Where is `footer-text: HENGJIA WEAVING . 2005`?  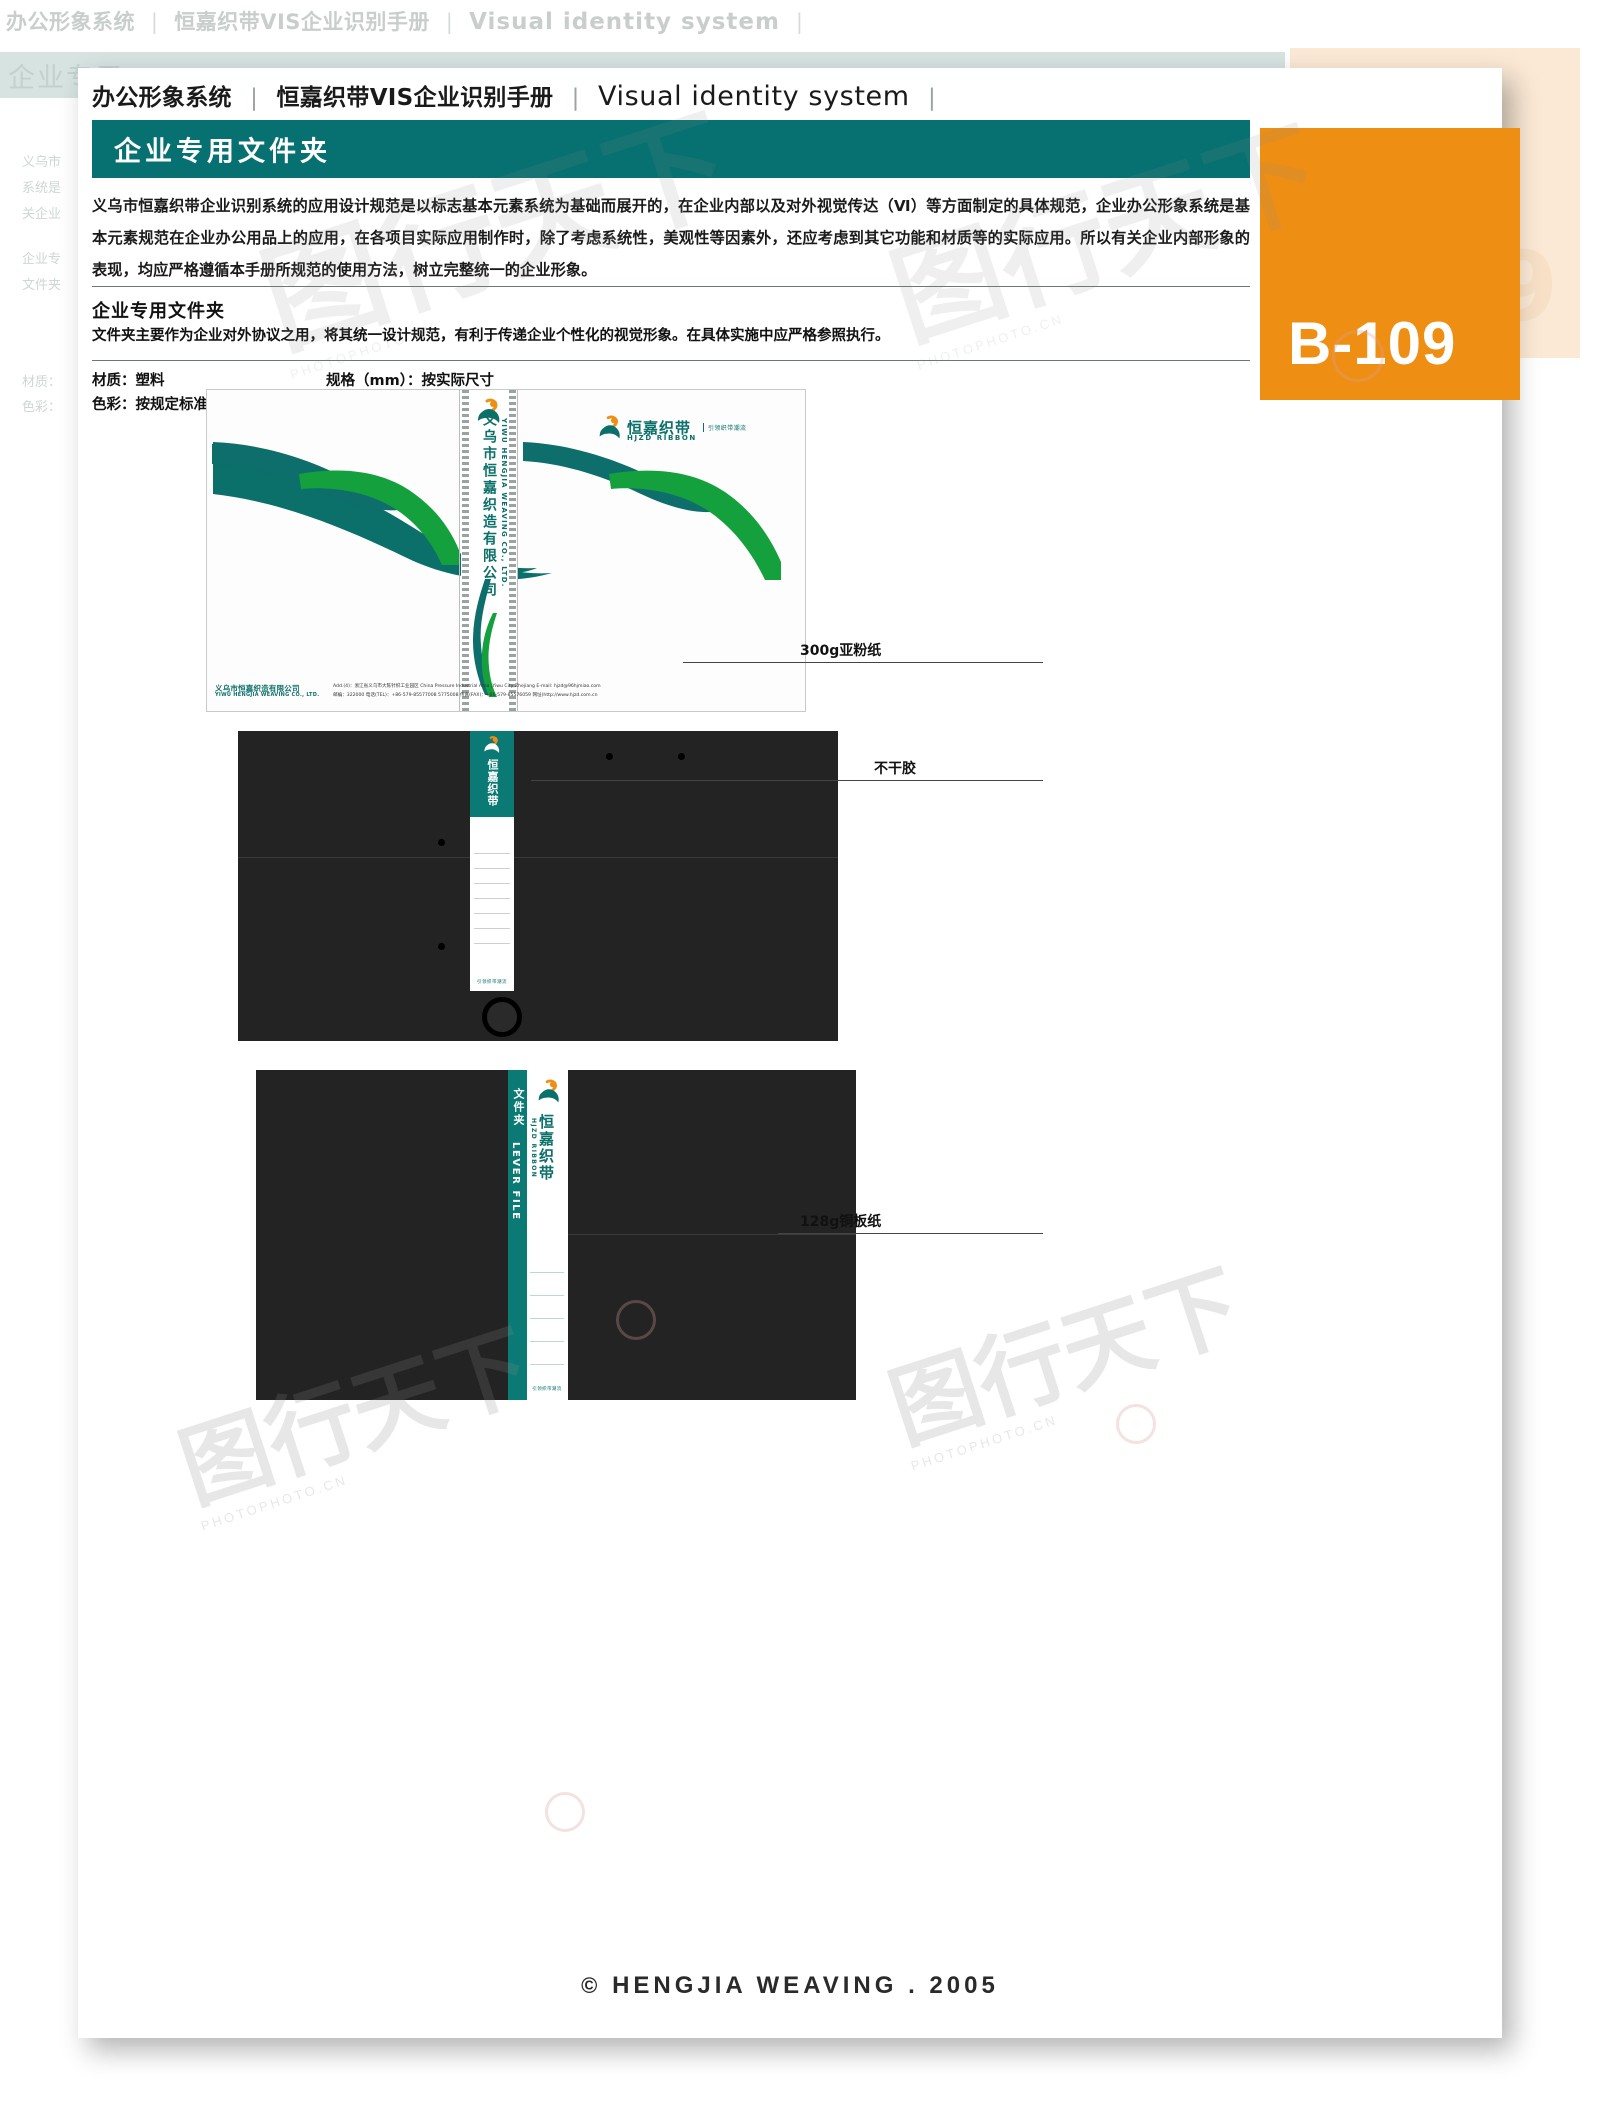
footer-text: HENGJIA WEAVING . 2005 is located at coordinates (805, 1985).